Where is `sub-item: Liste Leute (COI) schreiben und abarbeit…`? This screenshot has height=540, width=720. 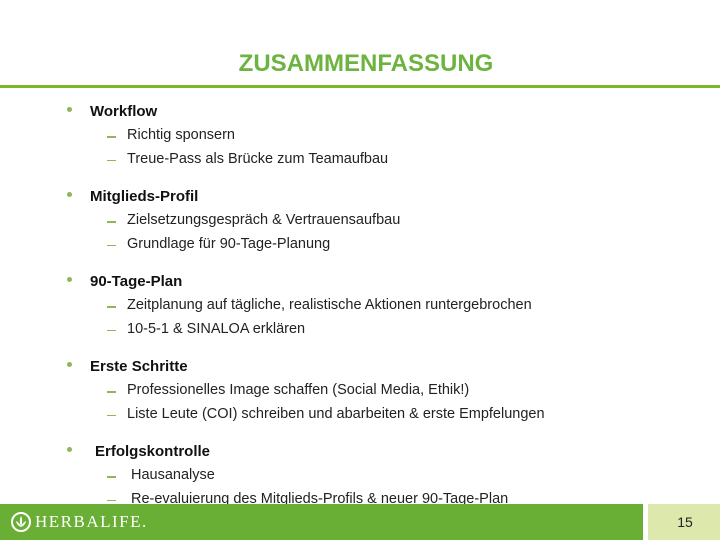
sub-item: Liste Leute (COI) schreiben und abarbeit… is located at coordinates (360, 416).